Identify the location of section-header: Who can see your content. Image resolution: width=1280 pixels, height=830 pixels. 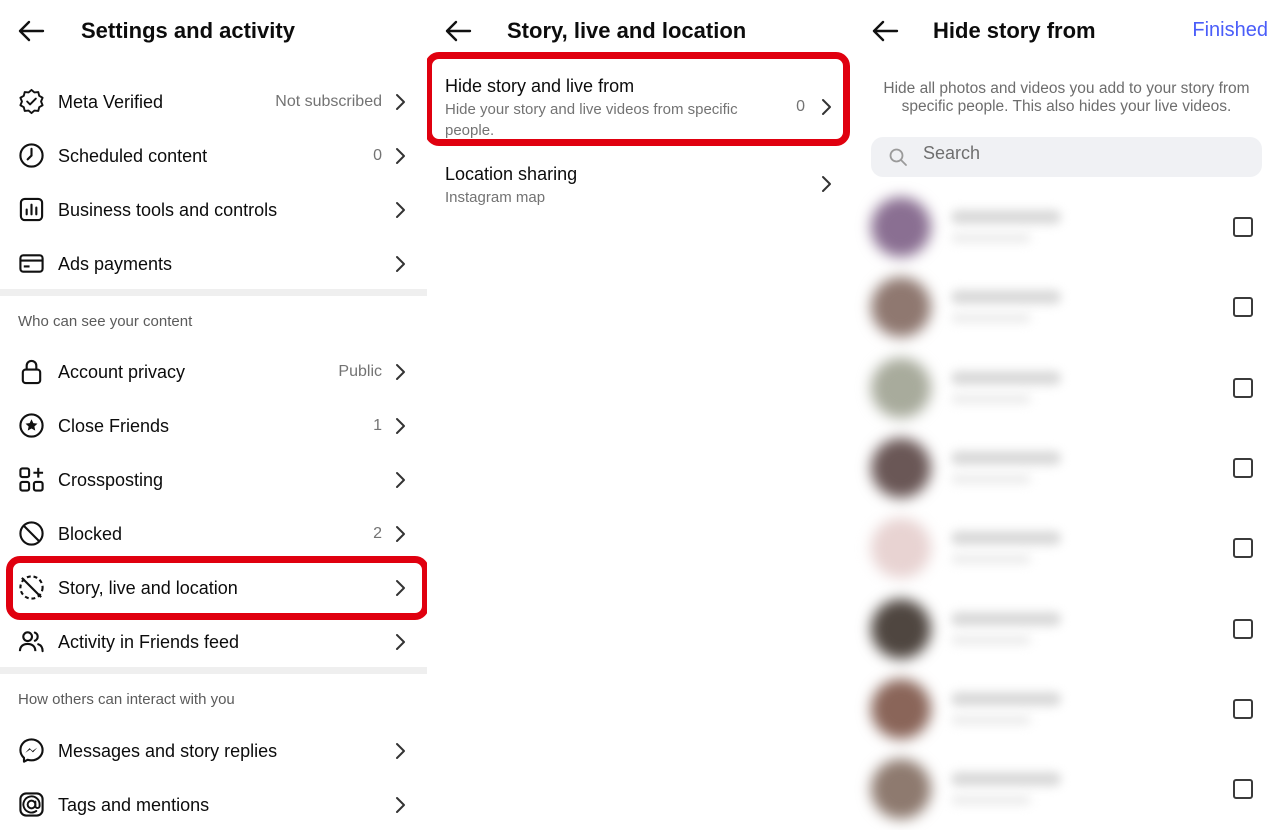
(105, 321).